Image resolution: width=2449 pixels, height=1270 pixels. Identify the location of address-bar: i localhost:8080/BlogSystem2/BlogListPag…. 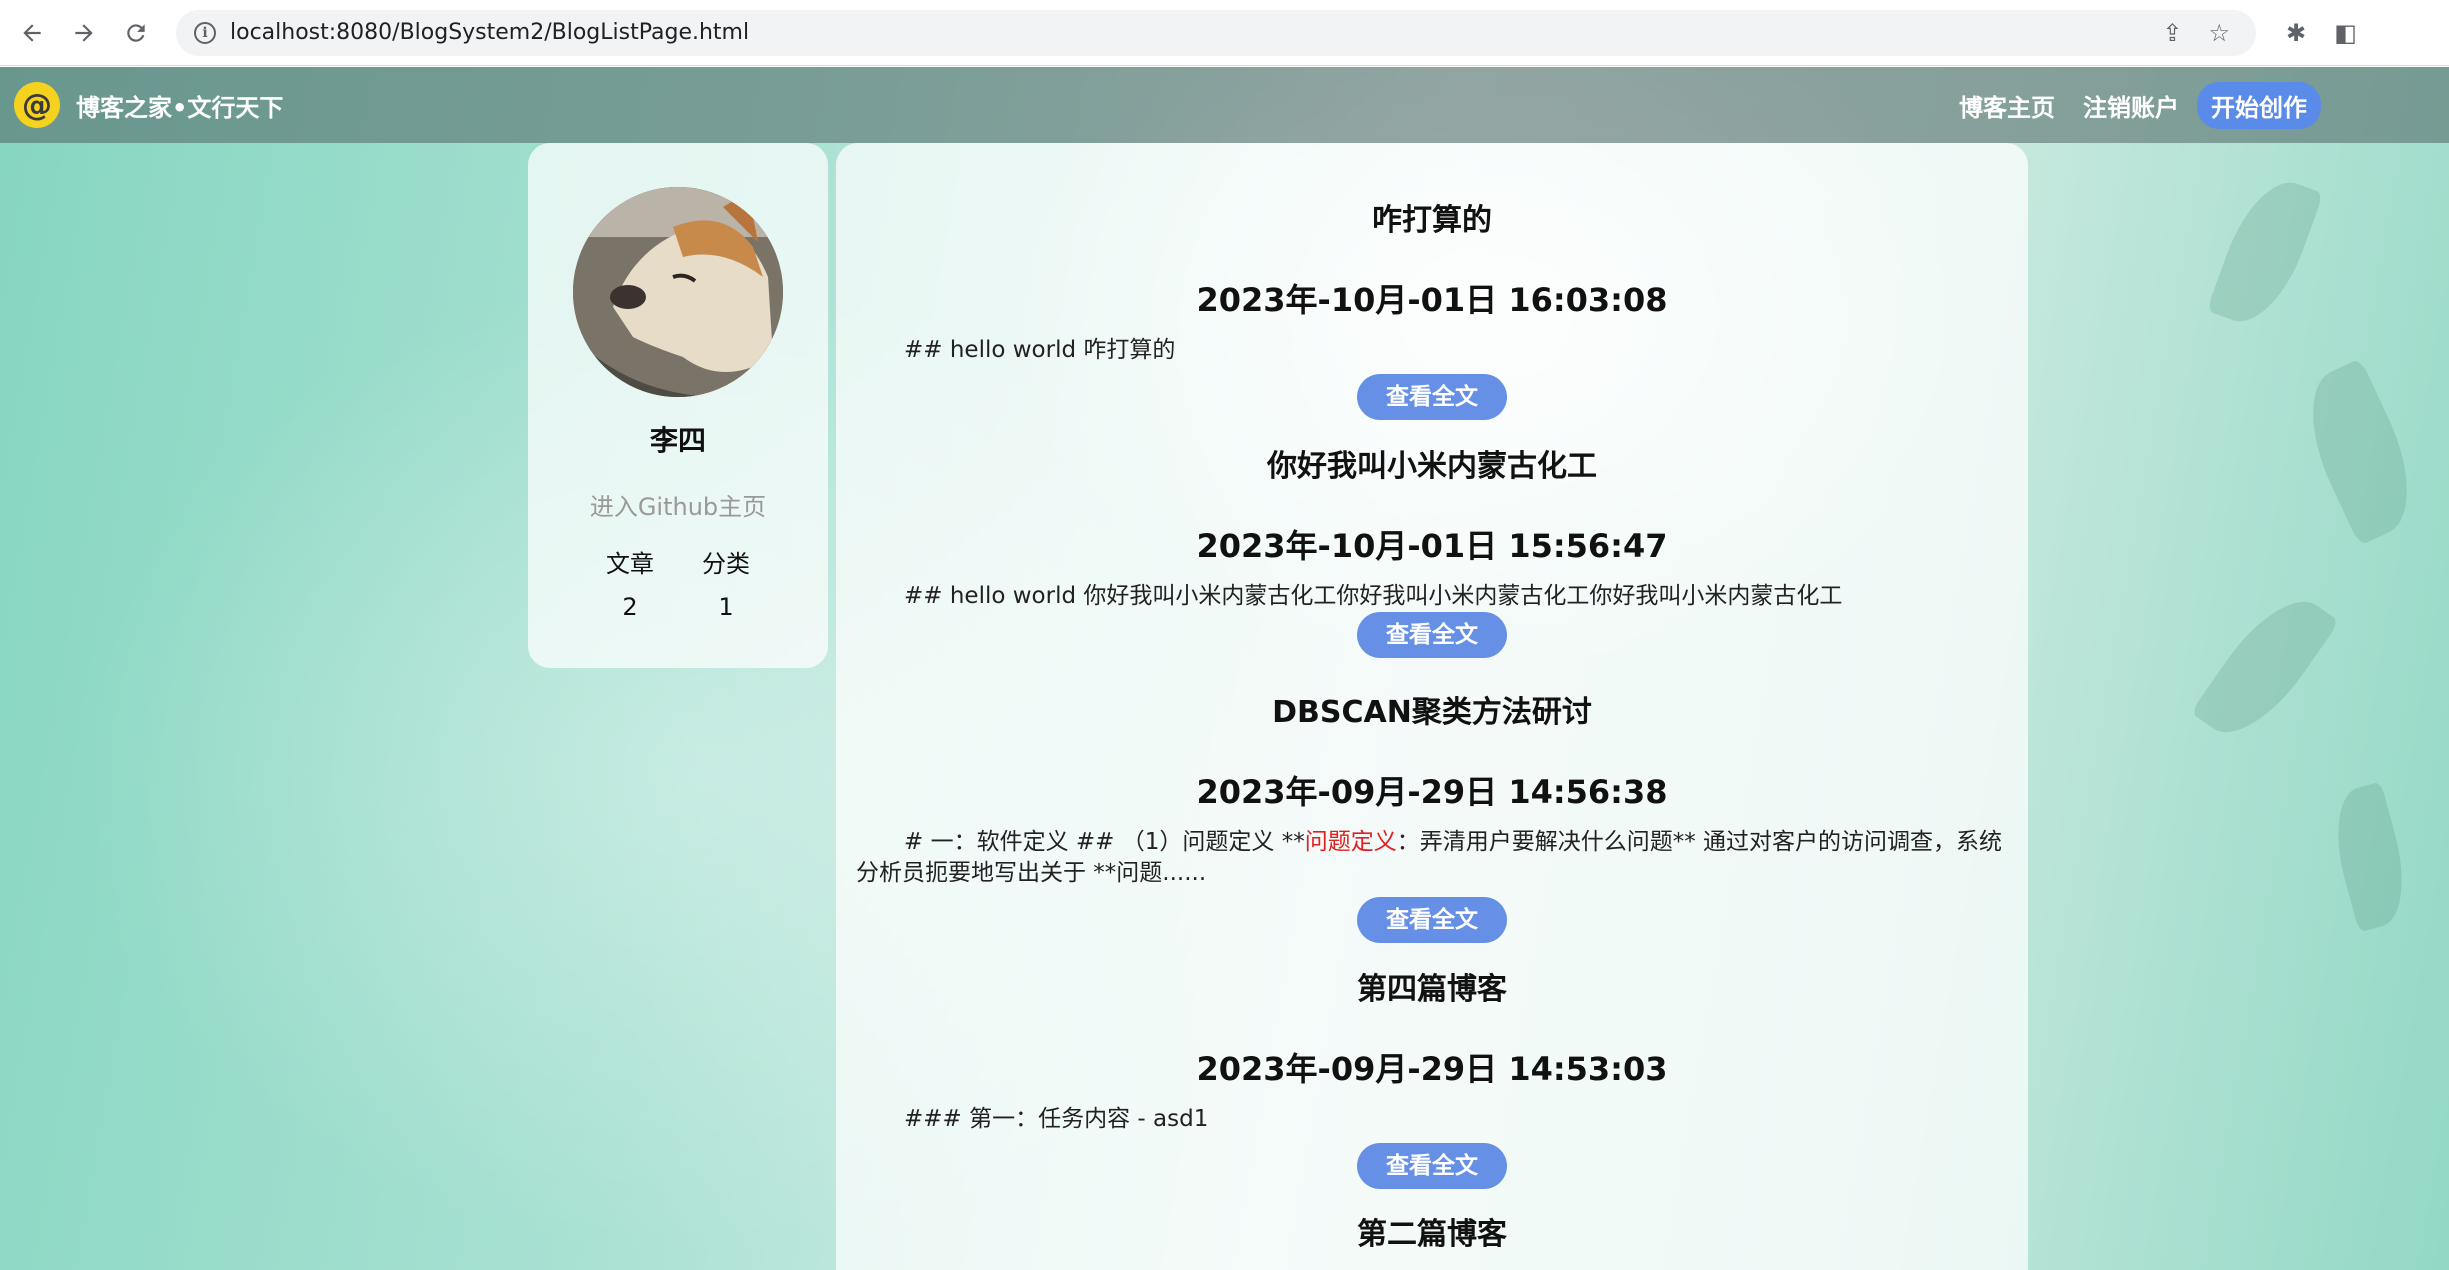
(1216, 32).